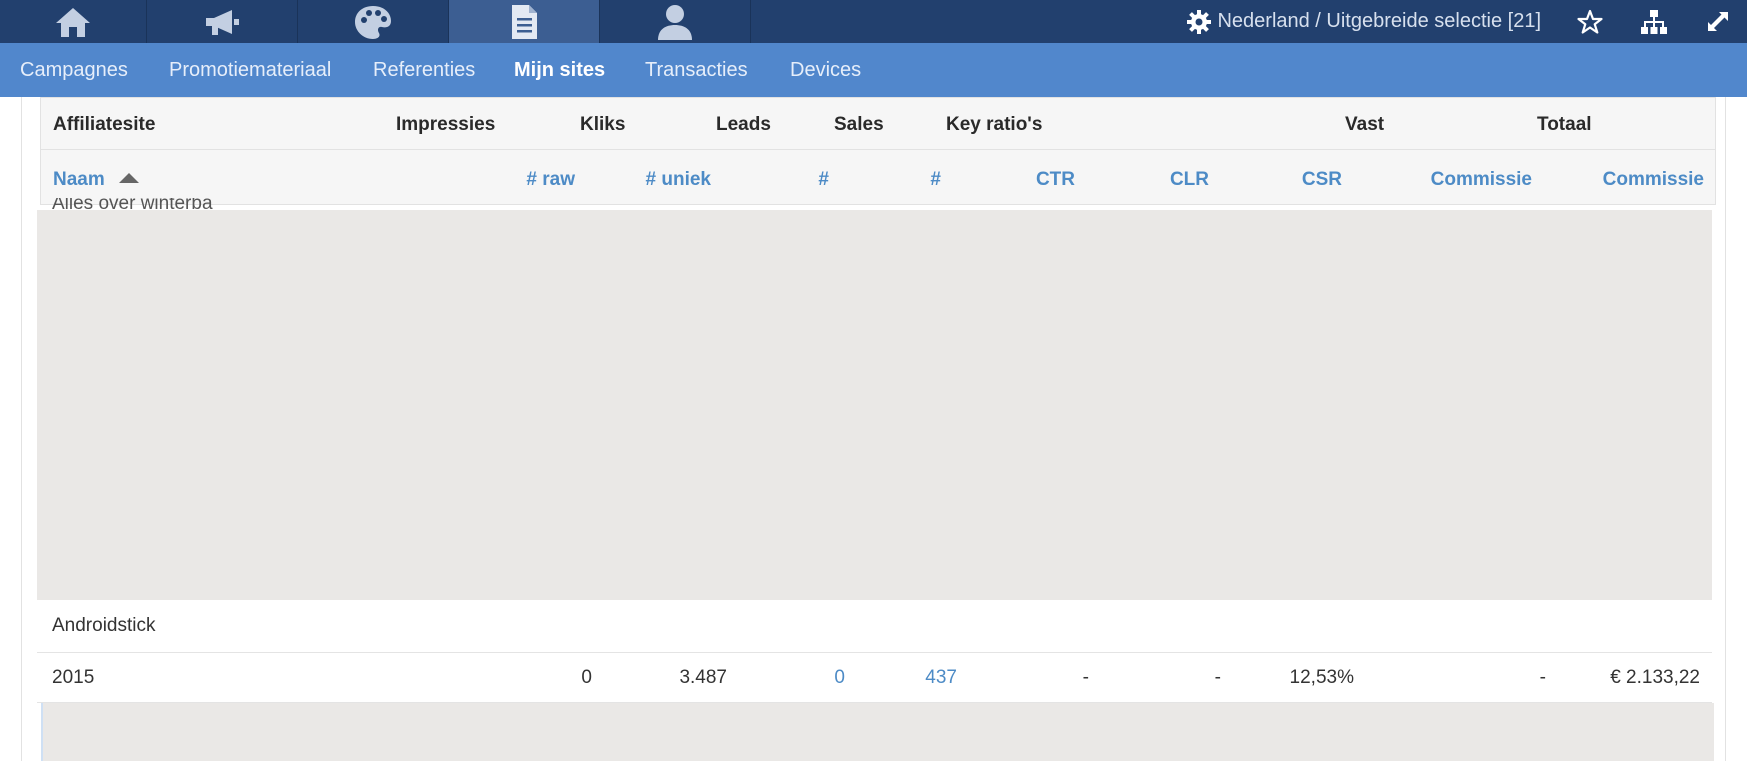  I want to click on sitemap-icon, so click(1654, 22).